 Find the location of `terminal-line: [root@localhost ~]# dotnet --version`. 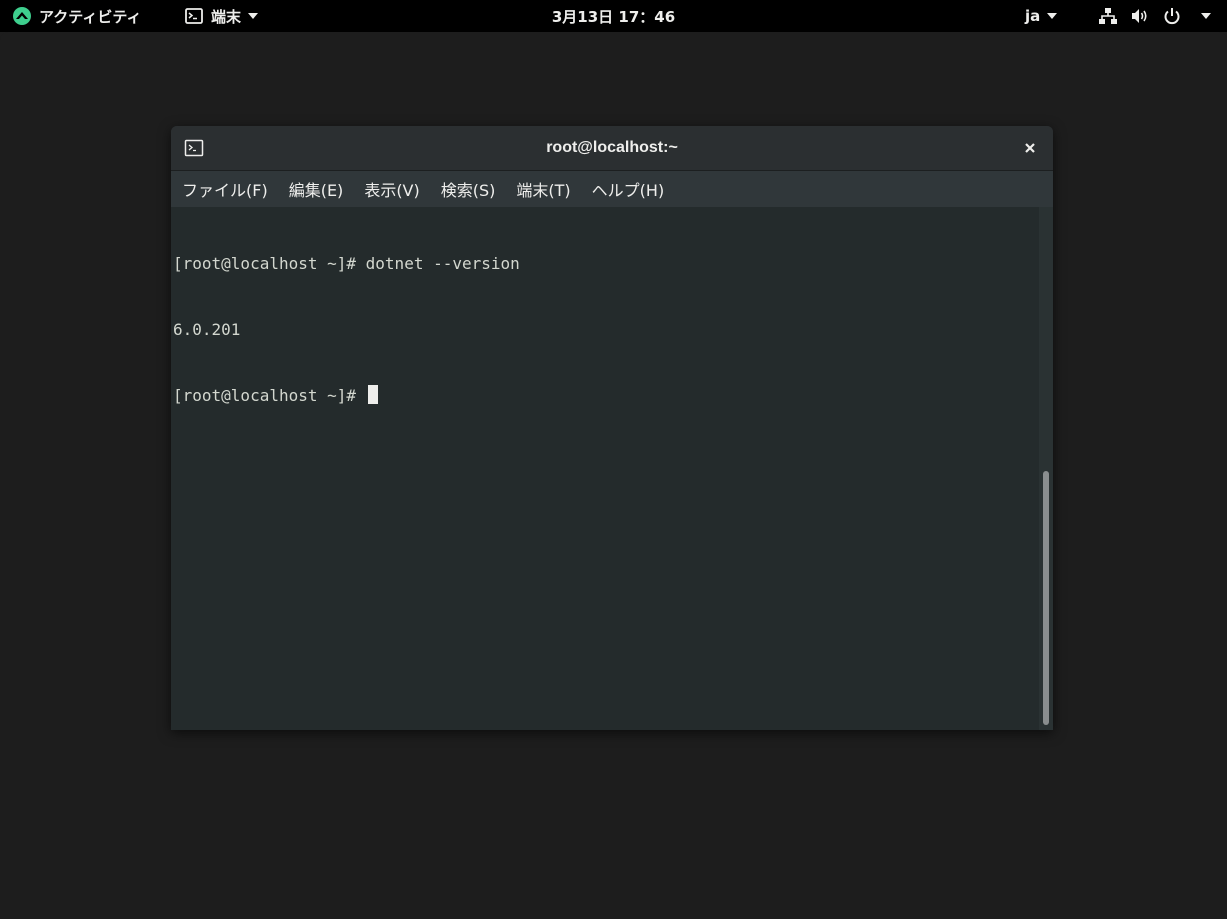

terminal-line: [root@localhost ~]# dotnet --version is located at coordinates (346, 263).